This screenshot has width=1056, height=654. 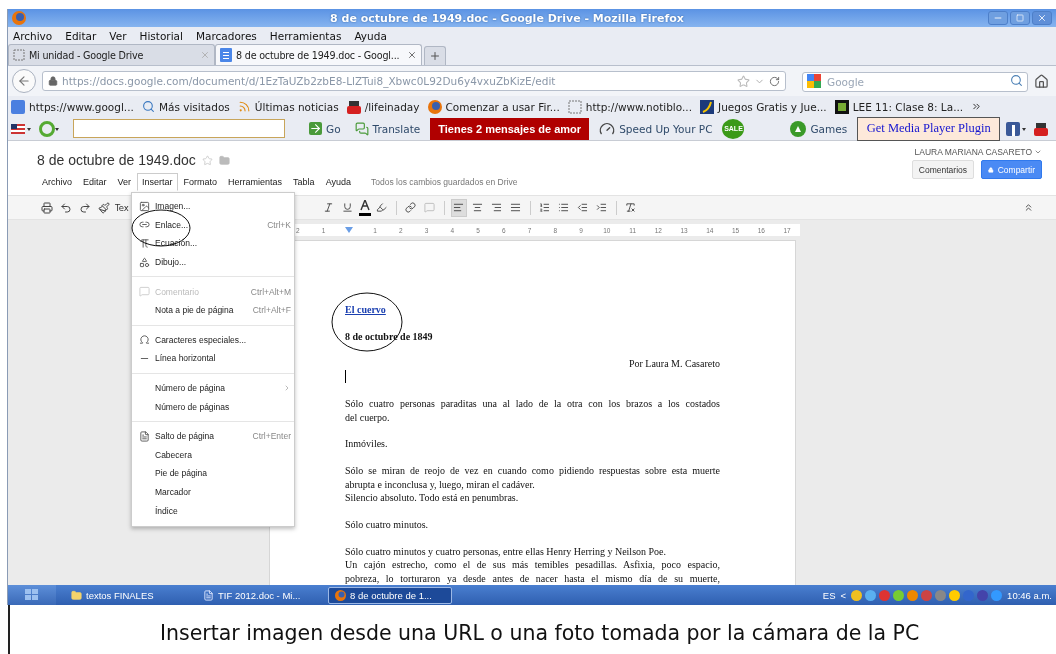 I want to click on language-indicator: ES, so click(x=829, y=595).